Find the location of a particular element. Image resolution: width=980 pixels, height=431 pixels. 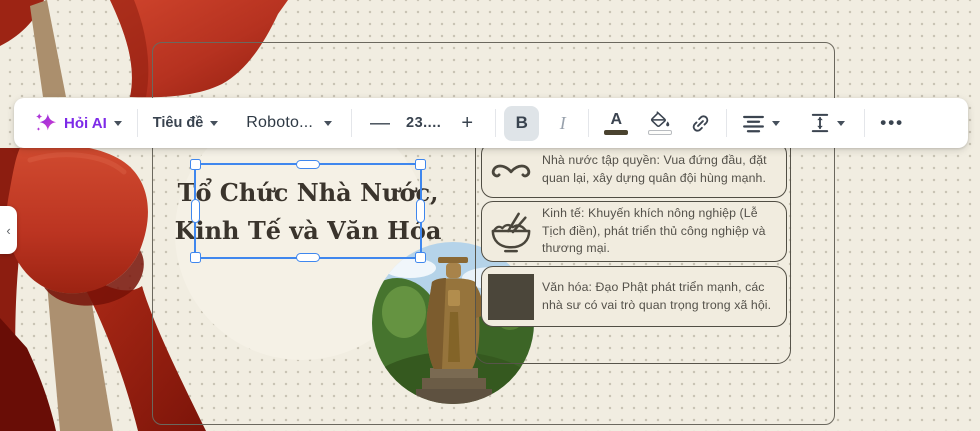

panel-collapse-tab: ‹ is located at coordinates (8, 230).